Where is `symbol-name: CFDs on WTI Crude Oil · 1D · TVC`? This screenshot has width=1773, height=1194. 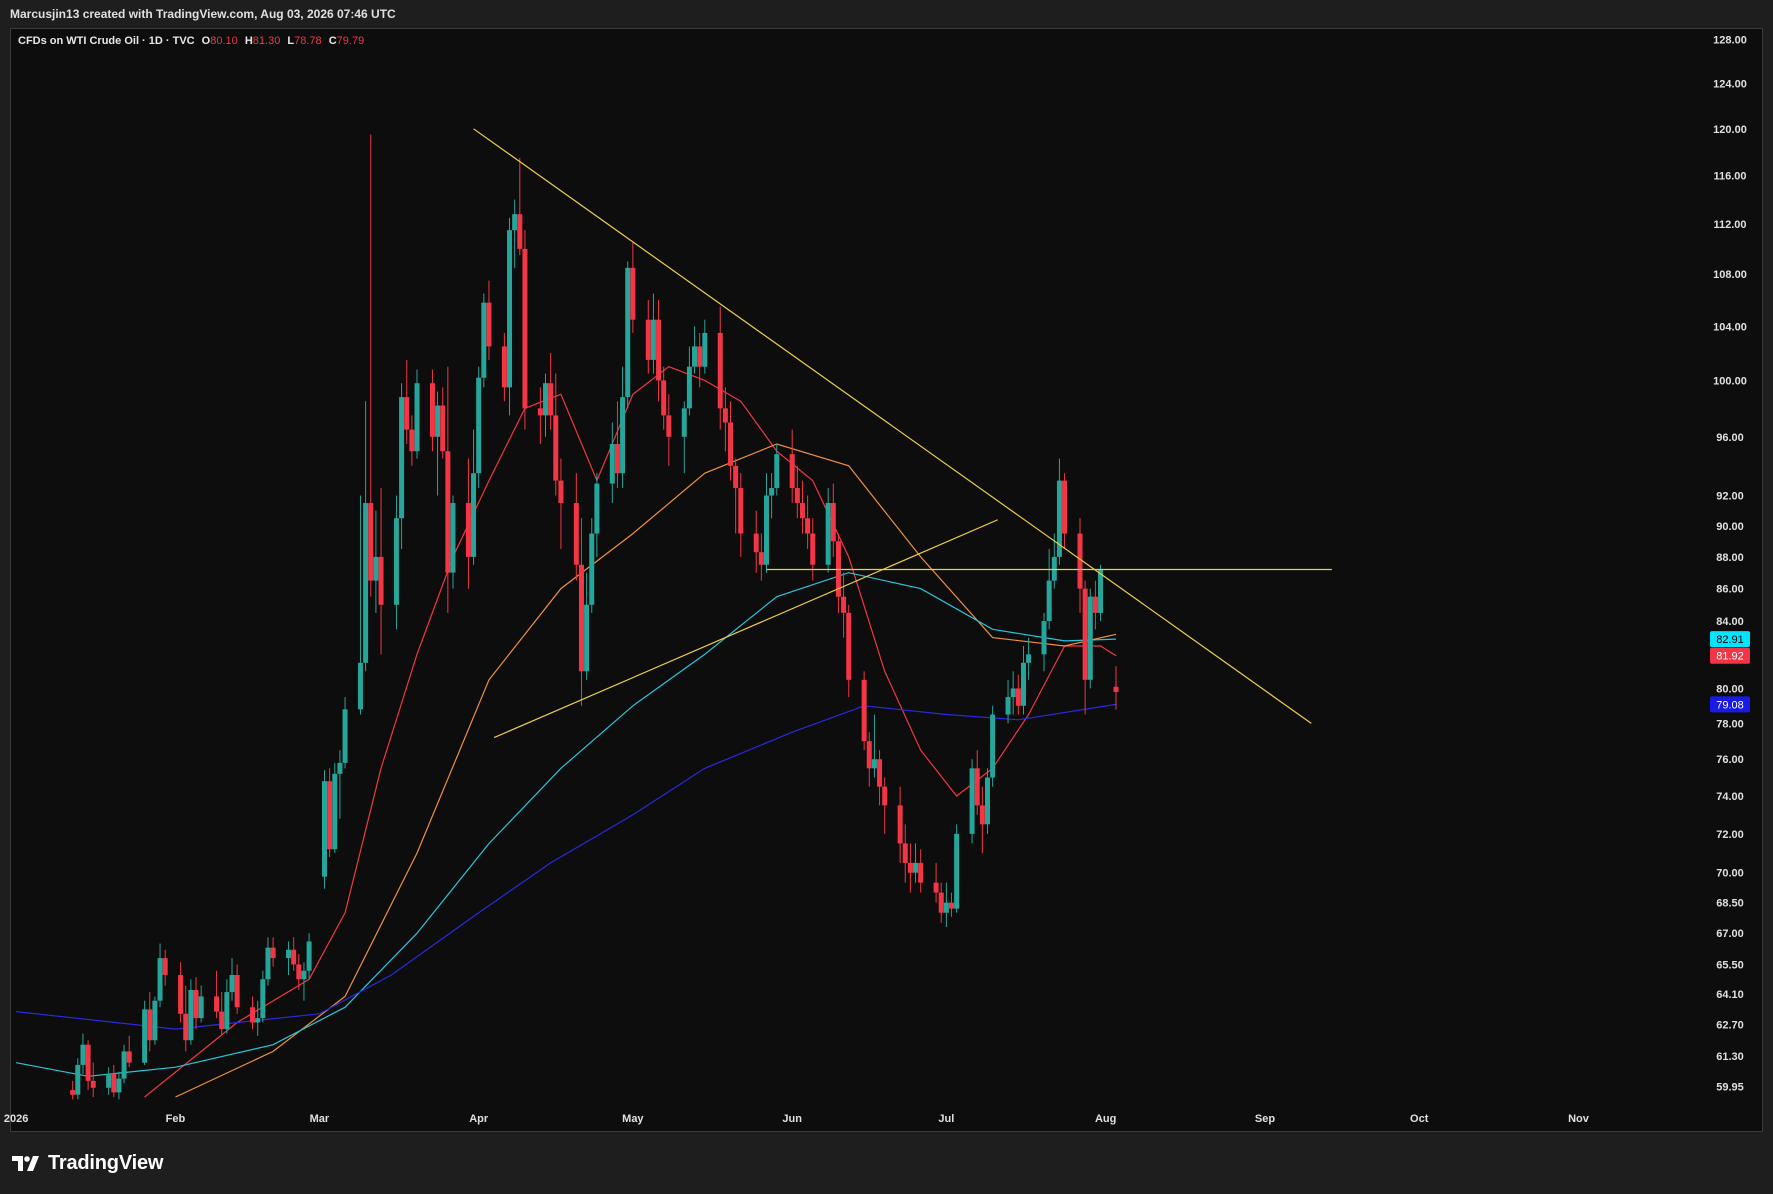
symbol-name: CFDs on WTI Crude Oil · 1D · TVC is located at coordinates (106, 41).